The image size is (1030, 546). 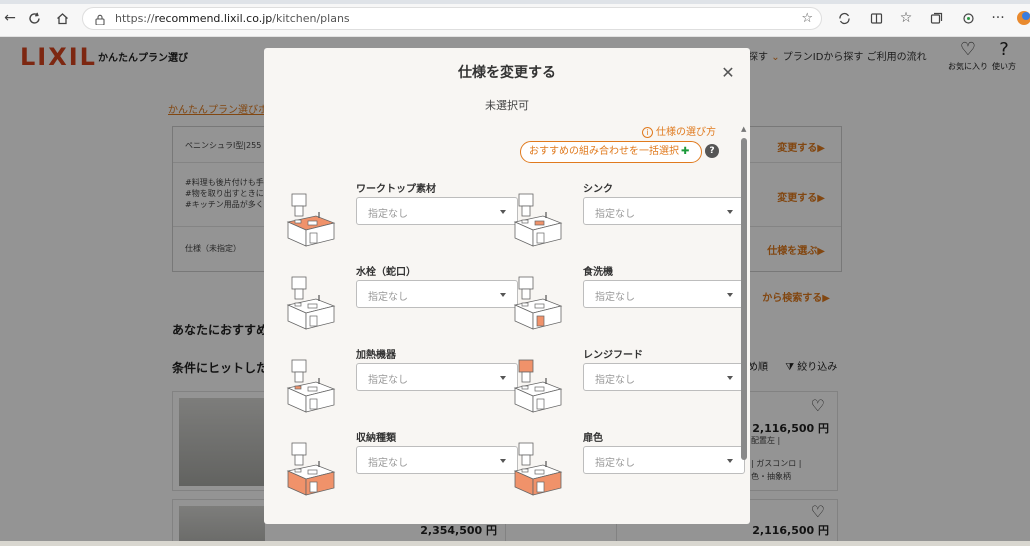 I want to click on copilot-icon, so click(x=1022, y=18).